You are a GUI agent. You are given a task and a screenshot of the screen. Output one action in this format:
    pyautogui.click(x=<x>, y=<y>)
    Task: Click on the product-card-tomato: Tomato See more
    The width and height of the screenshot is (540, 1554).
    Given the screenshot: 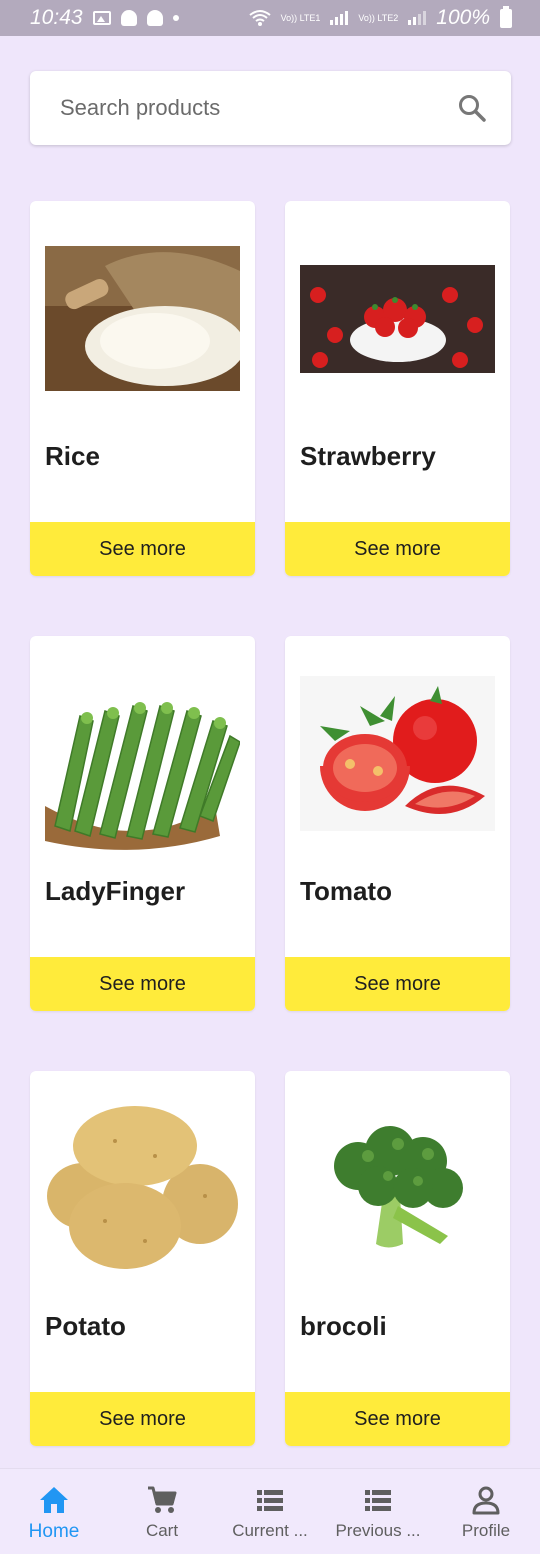 What is the action you would take?
    pyautogui.click(x=397, y=823)
    